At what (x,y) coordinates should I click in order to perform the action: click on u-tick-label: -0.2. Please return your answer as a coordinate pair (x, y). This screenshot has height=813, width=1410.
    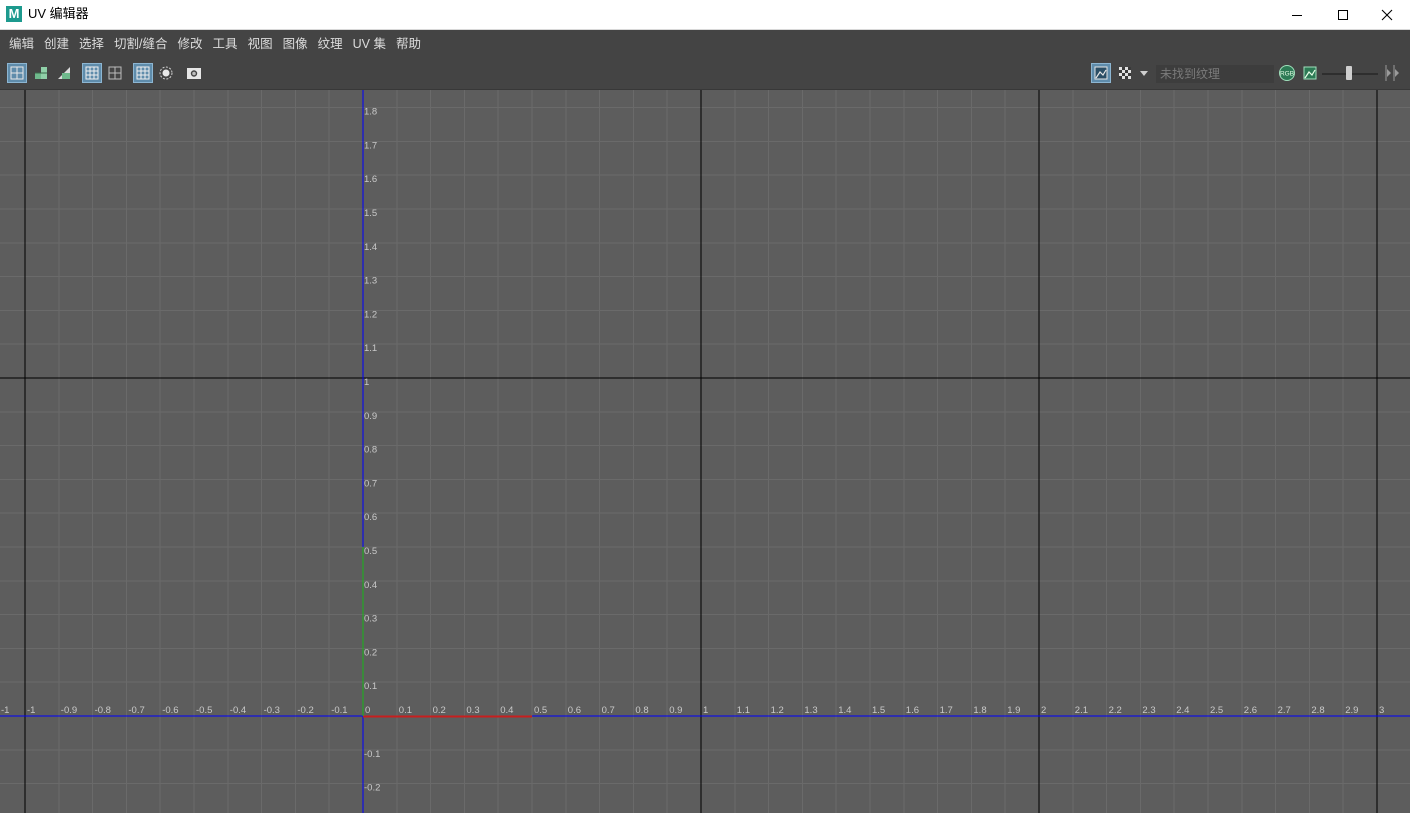
    Looking at the image, I should click on (305, 710).